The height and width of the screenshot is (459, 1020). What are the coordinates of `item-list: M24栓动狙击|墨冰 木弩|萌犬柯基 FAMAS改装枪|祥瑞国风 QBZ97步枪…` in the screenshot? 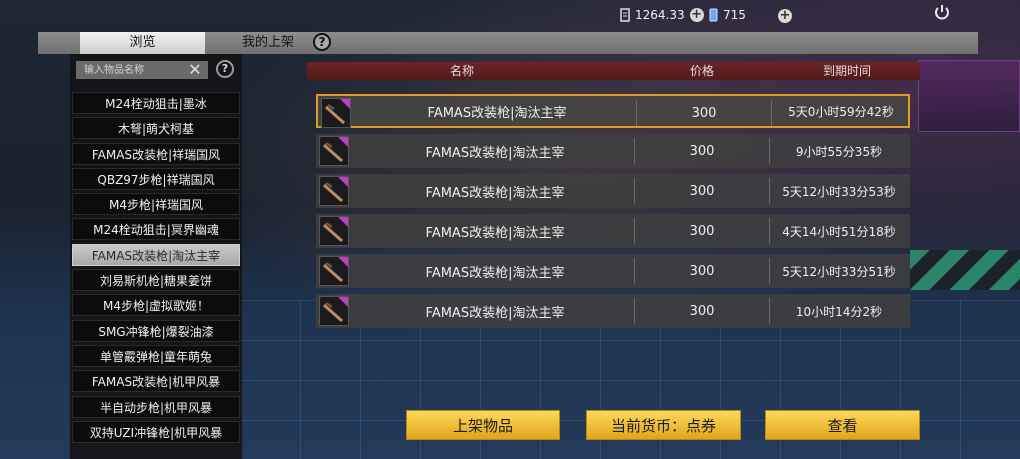 It's located at (156, 269).